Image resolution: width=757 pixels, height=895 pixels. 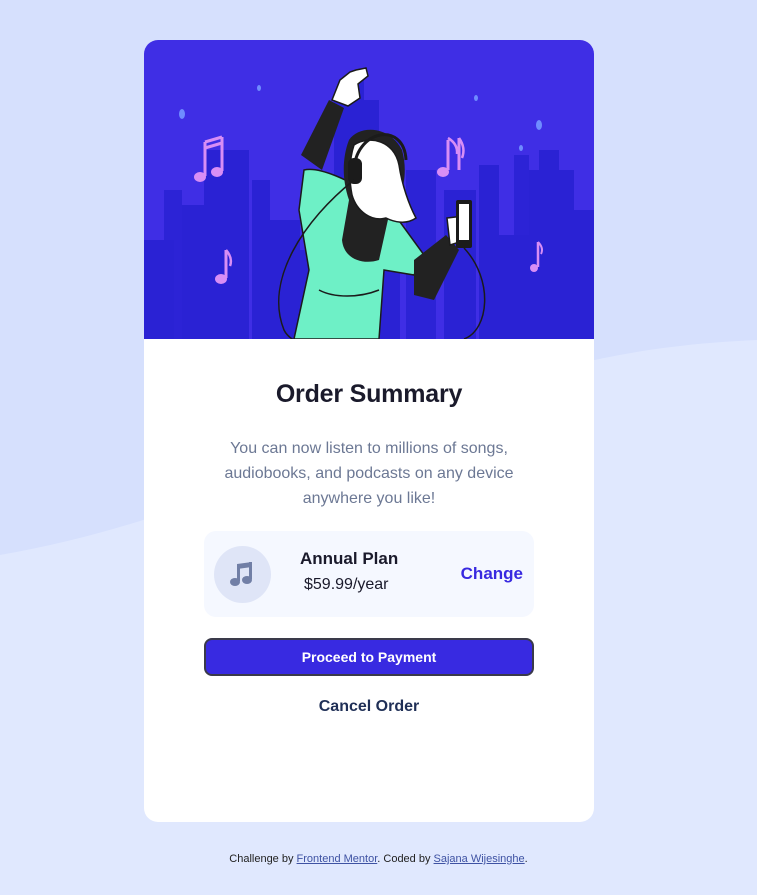 What do you see at coordinates (369, 657) in the screenshot?
I see `proceed-to-payment-button: Proceed to Payment` at bounding box center [369, 657].